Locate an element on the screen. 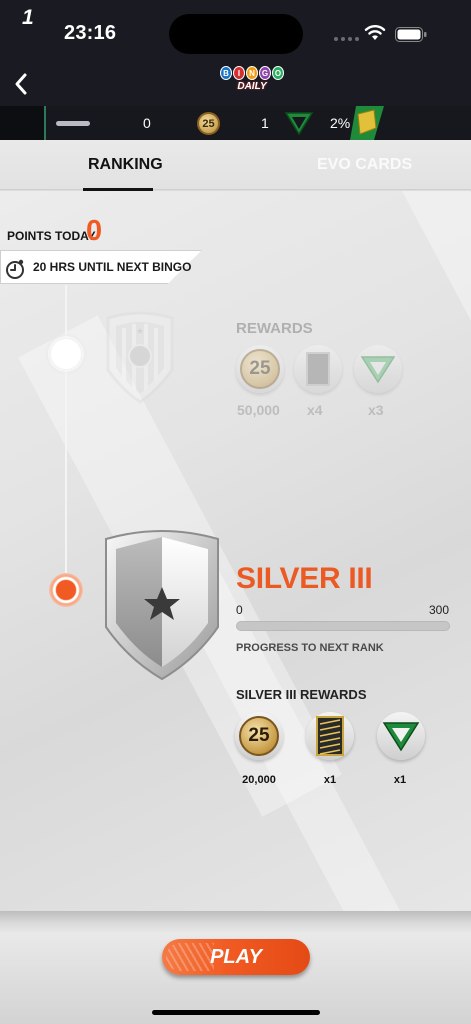 This screenshot has width=471, height=1024. logo-ball: G is located at coordinates (265, 73).